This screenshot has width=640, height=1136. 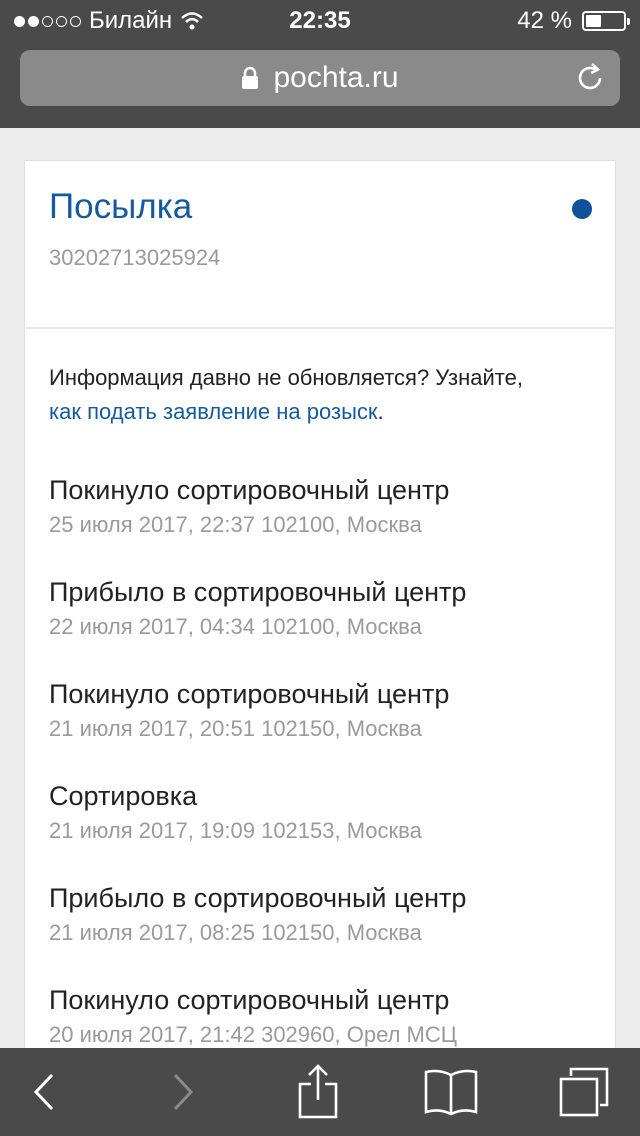 I want to click on back-button, so click(x=44, y=1092).